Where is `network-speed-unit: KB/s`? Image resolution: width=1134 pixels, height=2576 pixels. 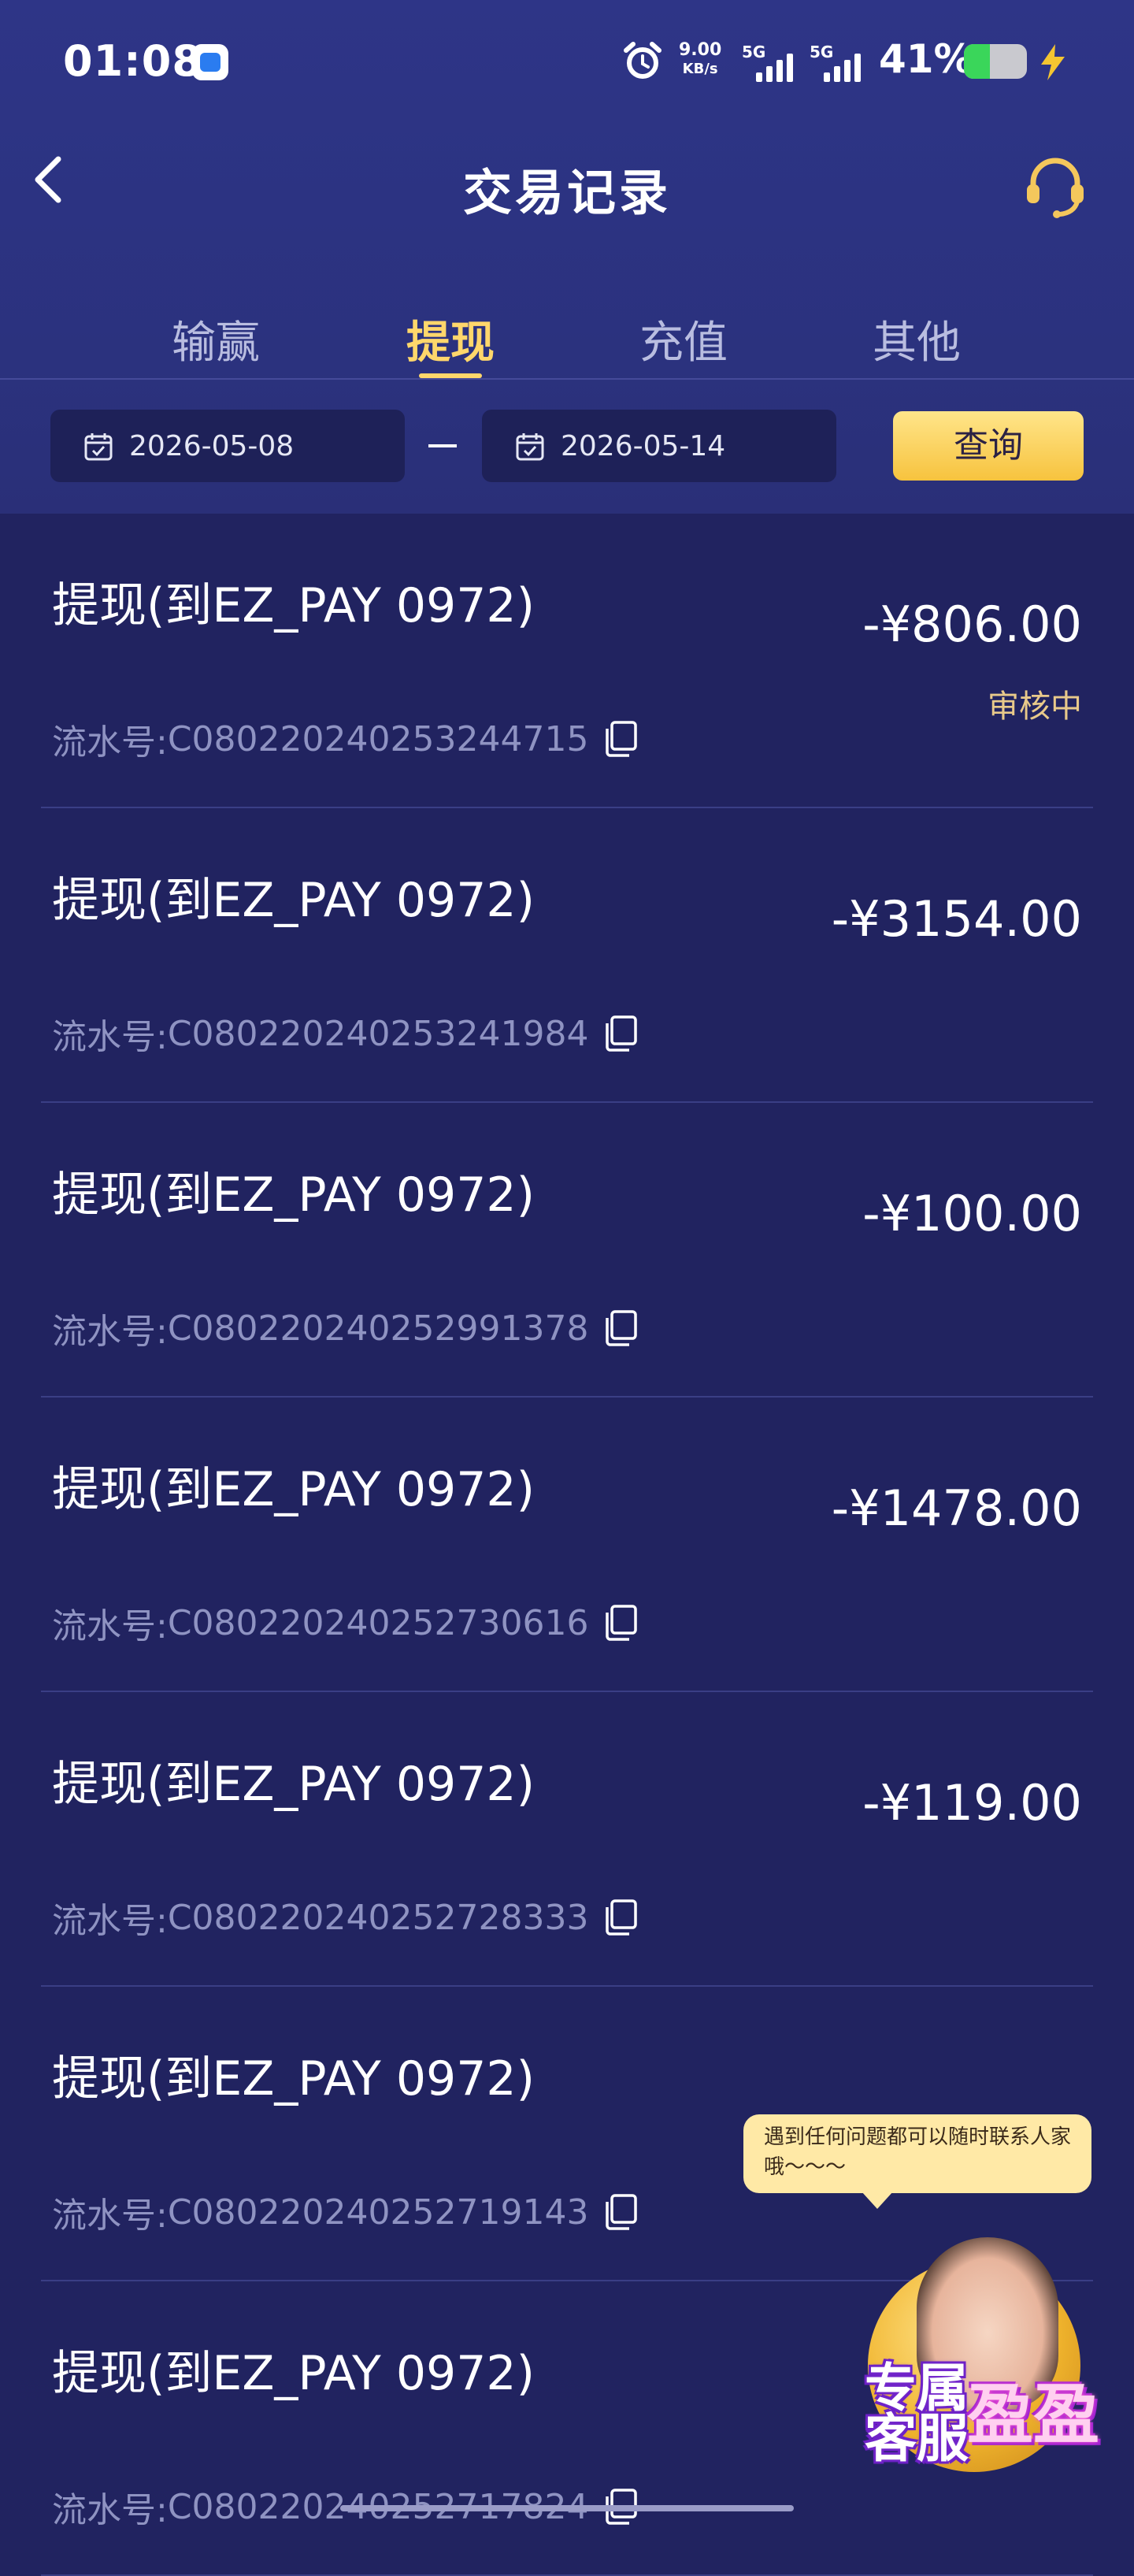
network-speed-unit: KB/s is located at coordinates (700, 69).